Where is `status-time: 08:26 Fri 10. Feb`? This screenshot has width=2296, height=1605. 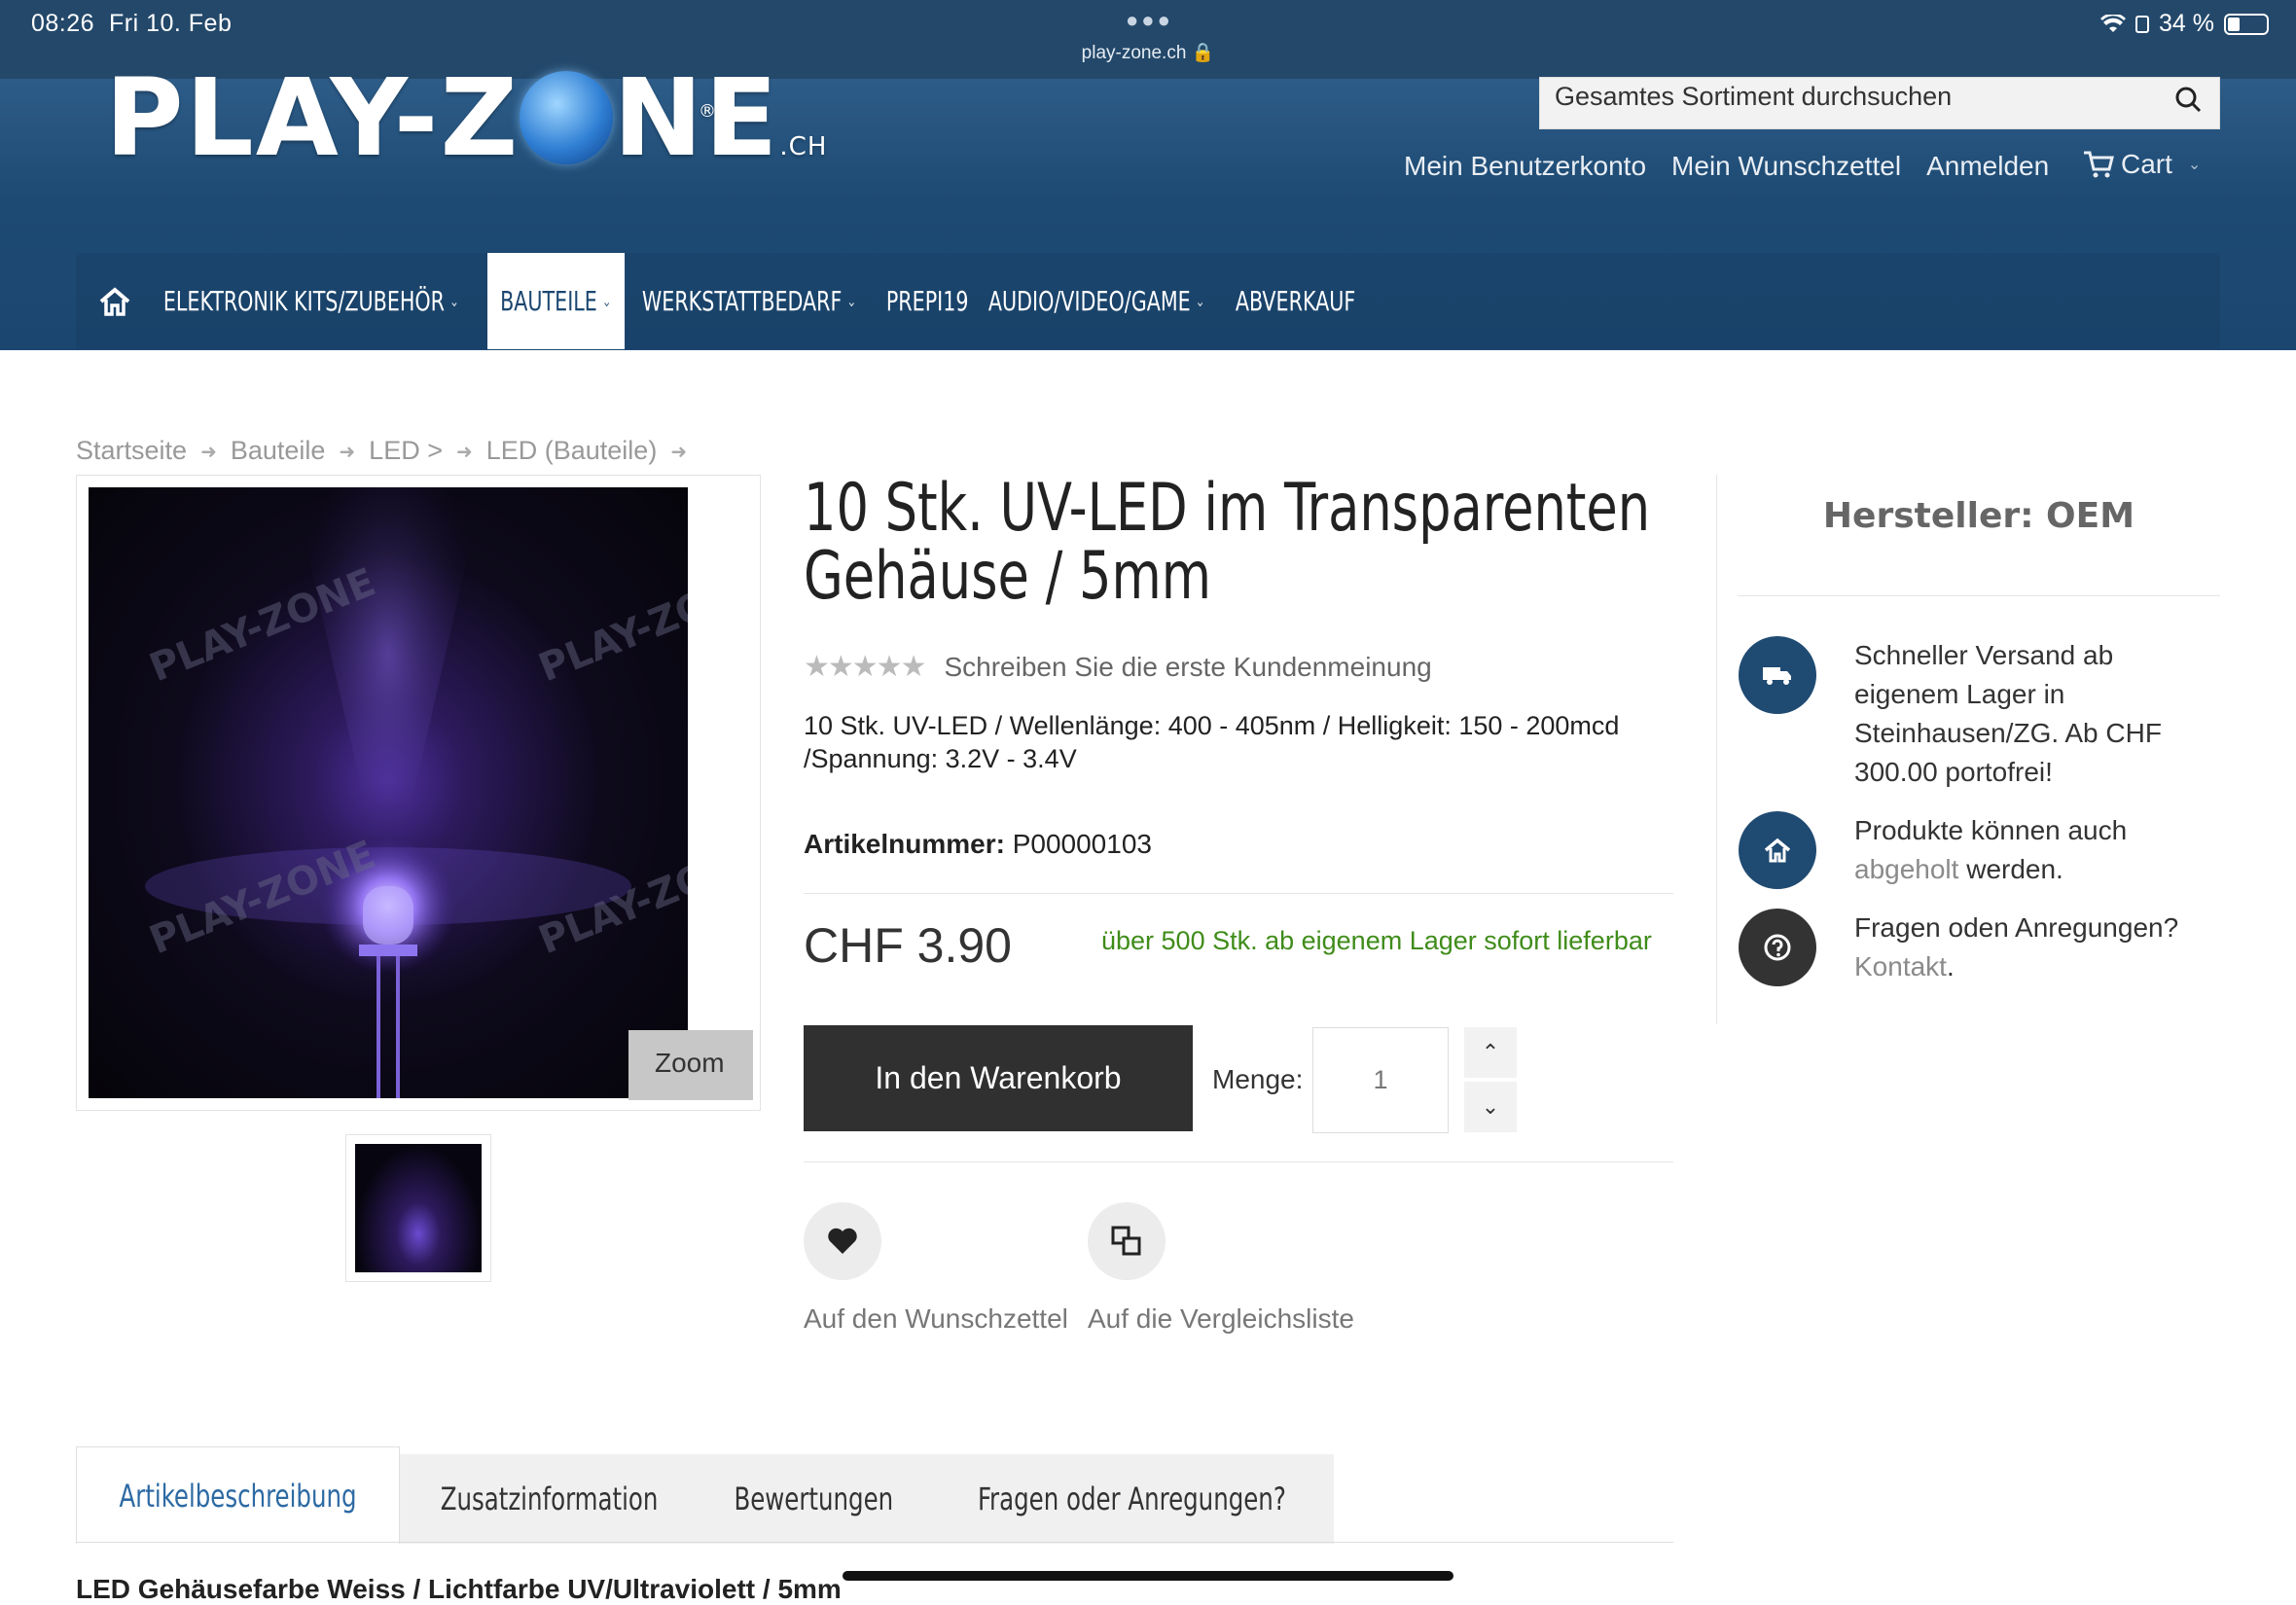 status-time: 08:26 Fri 10. Feb is located at coordinates (132, 23).